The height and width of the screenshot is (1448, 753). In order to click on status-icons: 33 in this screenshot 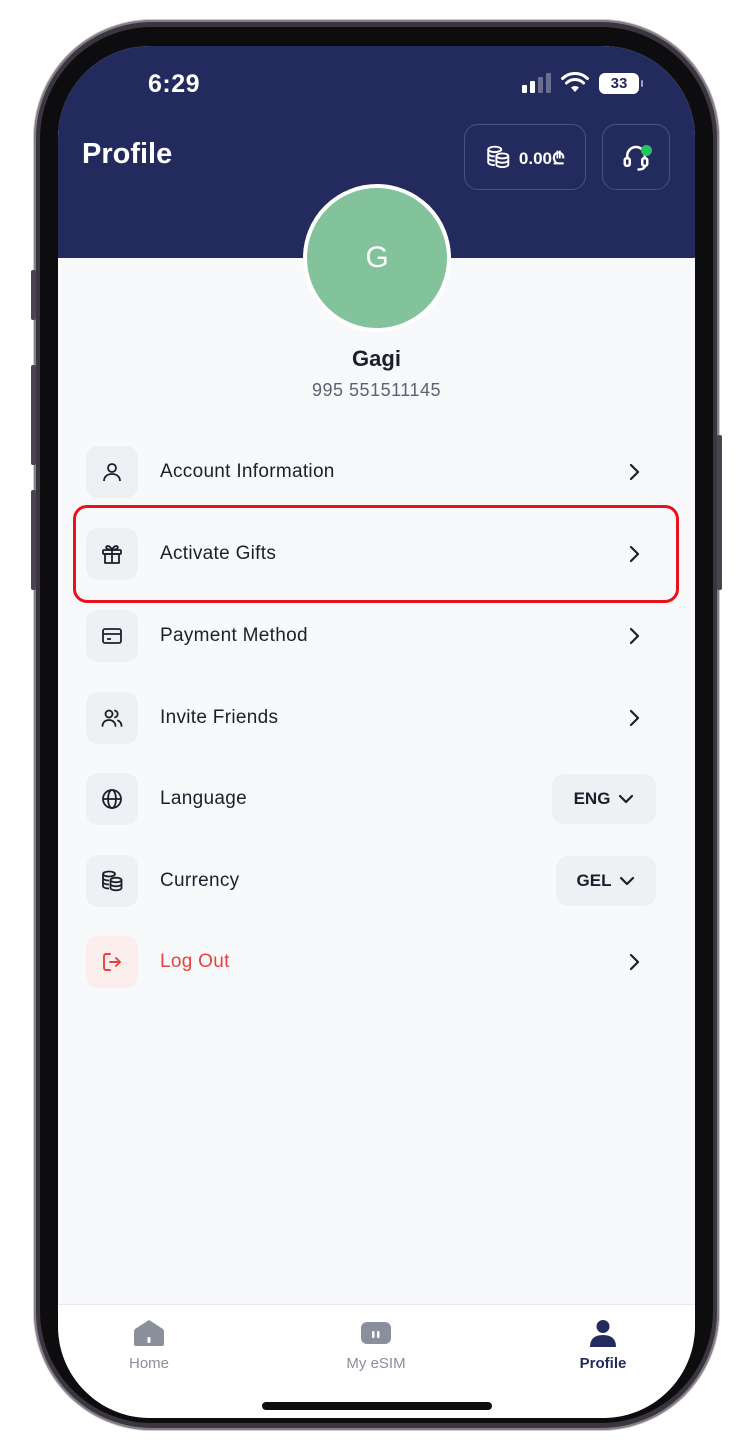, I will do `click(582, 83)`.